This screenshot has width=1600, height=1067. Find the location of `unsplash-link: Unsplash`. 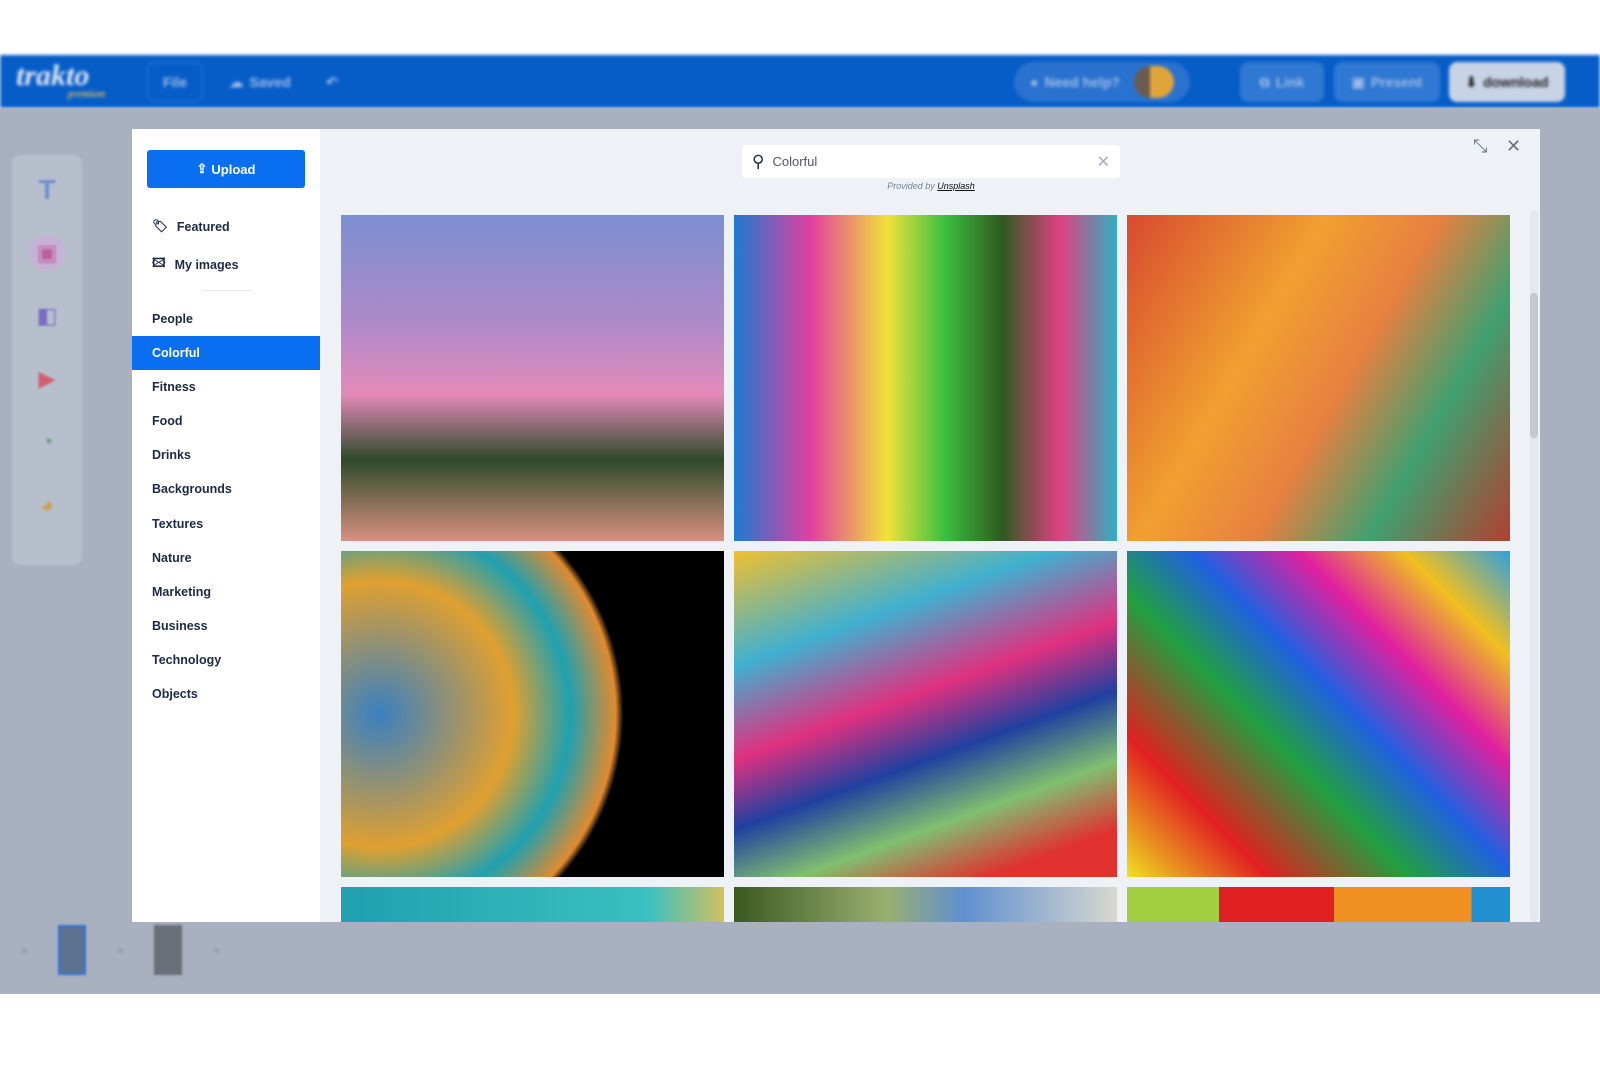

unsplash-link: Unsplash is located at coordinates (956, 186).